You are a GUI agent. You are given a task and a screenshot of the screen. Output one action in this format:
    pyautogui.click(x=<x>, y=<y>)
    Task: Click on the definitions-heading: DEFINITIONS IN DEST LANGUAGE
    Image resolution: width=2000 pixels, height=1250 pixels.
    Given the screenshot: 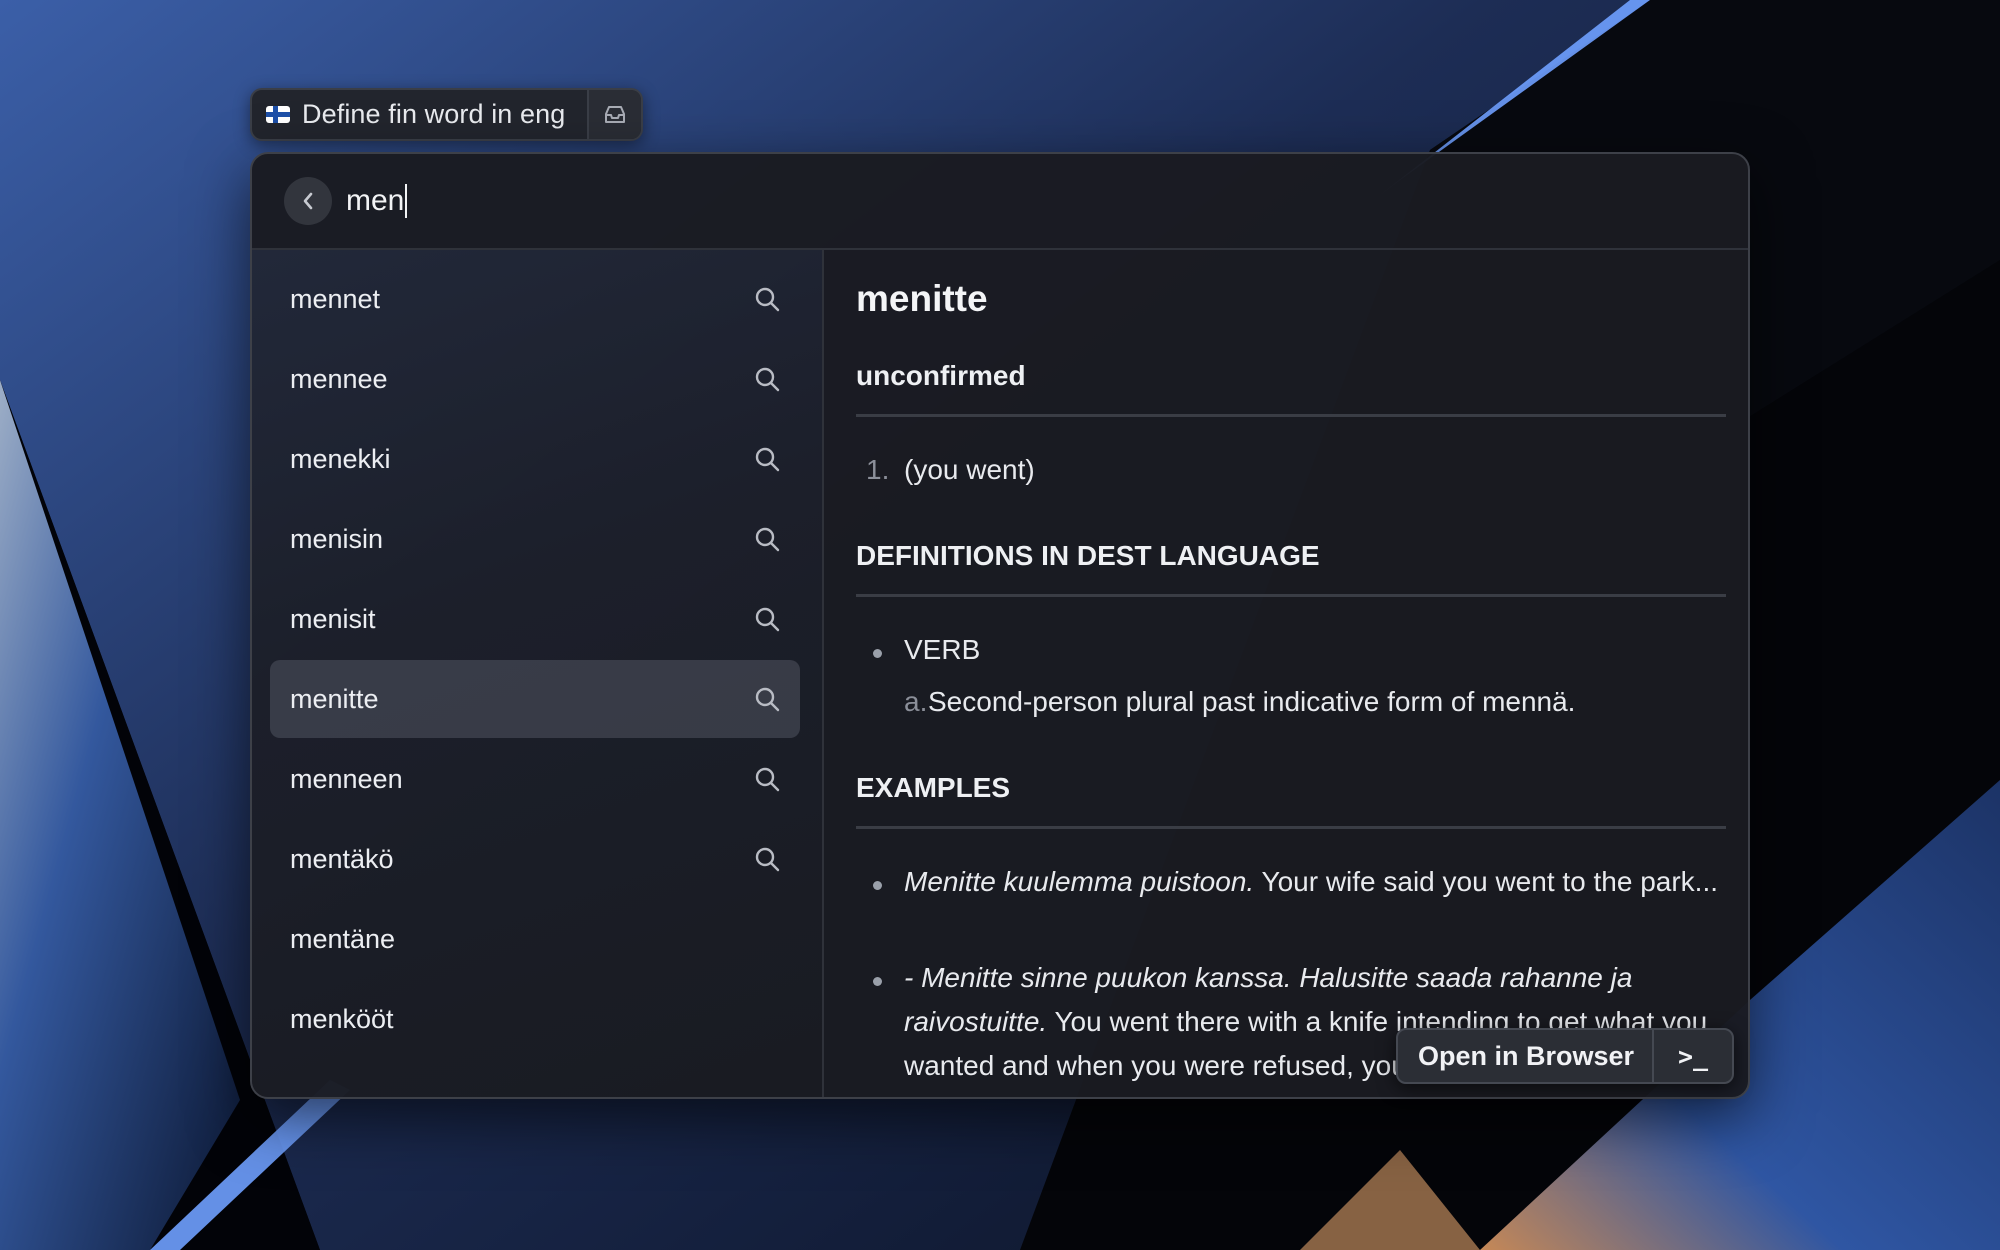 What is the action you would take?
    pyautogui.click(x=1088, y=555)
    